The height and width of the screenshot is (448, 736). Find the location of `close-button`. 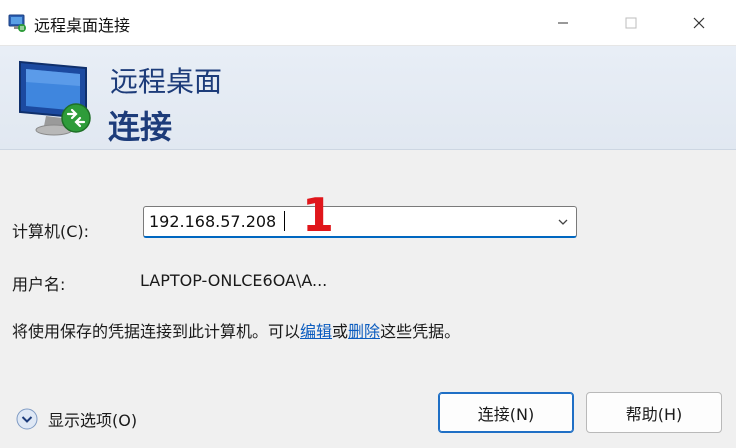

close-button is located at coordinates (699, 23).